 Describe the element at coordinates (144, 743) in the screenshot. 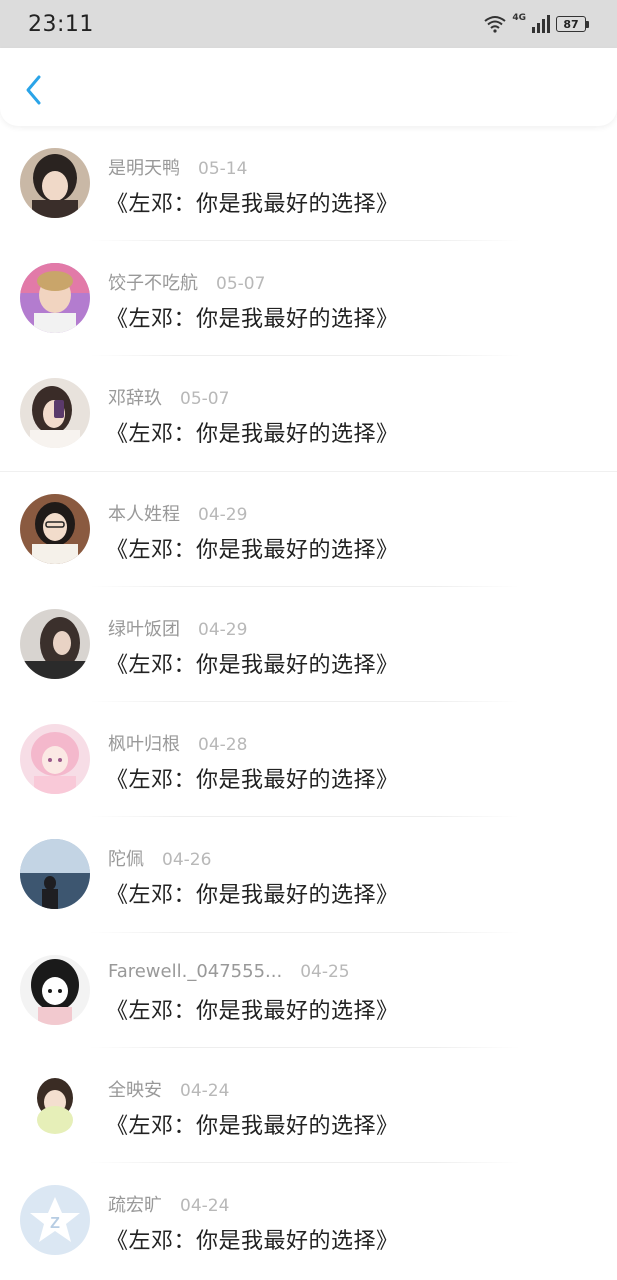

I see `user-name: 枫叶归根` at that location.